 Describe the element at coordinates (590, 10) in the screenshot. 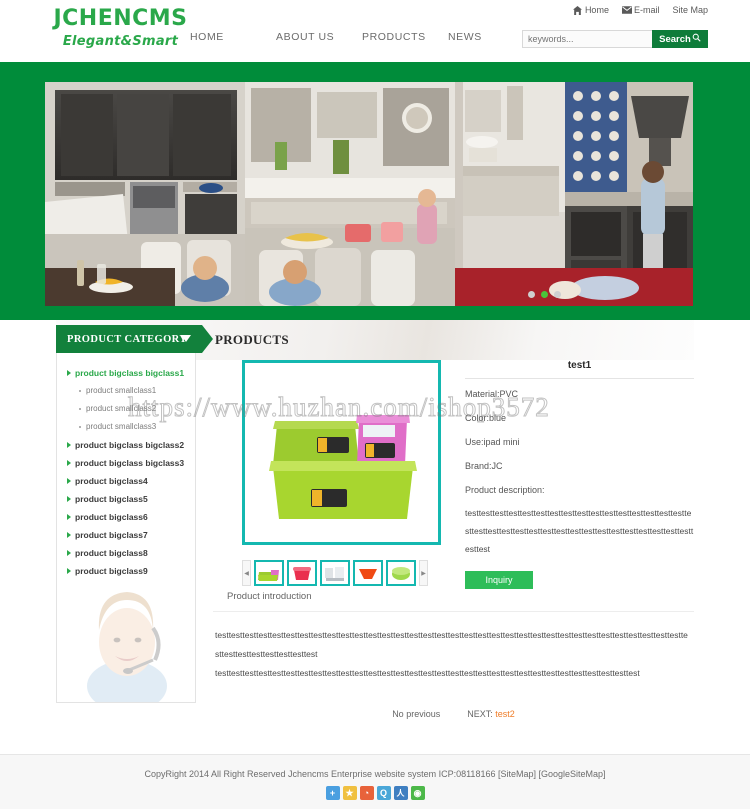

I see `top-link-home: Home` at that location.